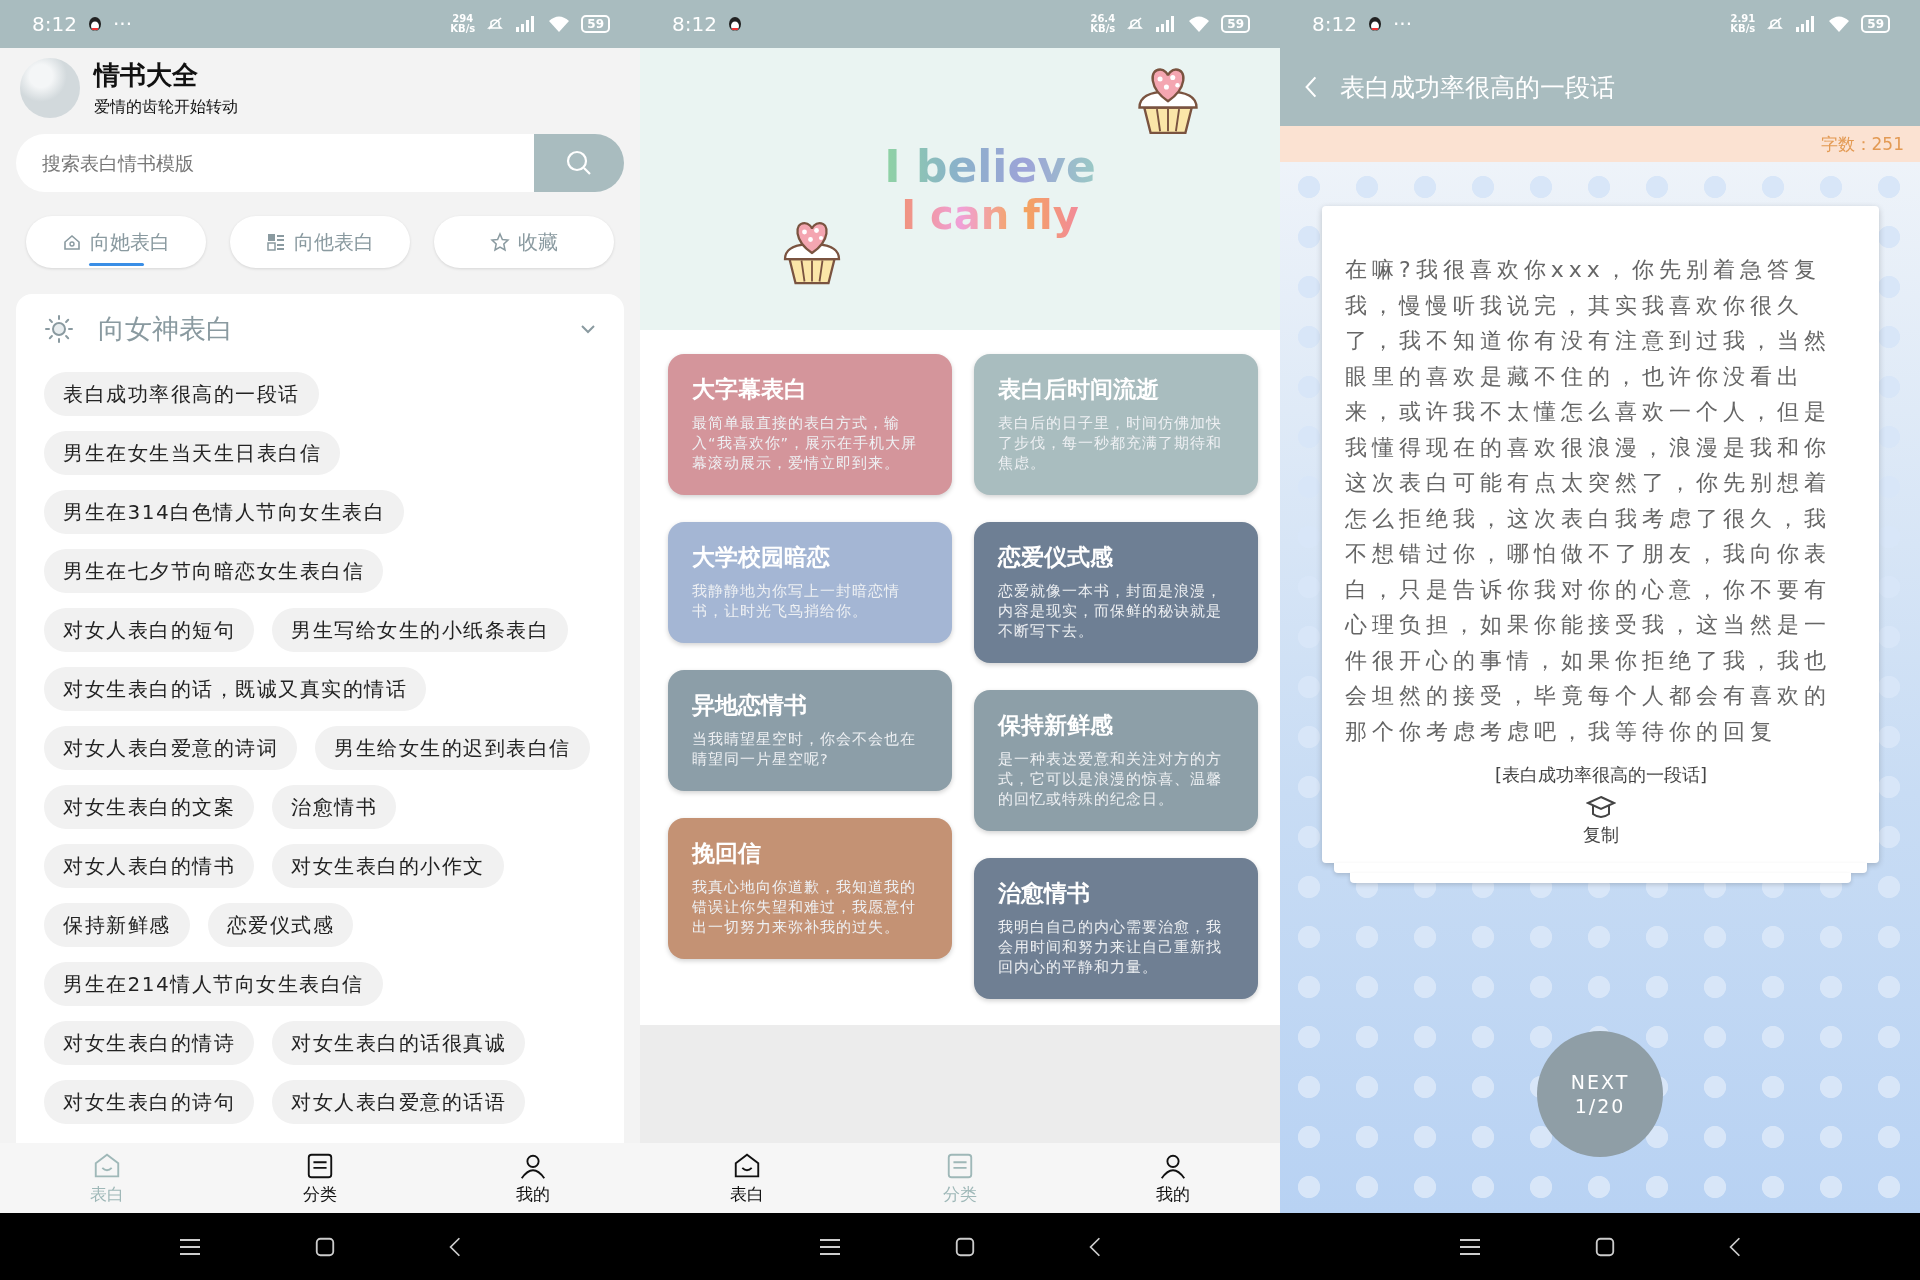  What do you see at coordinates (1600, 775) in the screenshot?
I see `letter-caption: [表白成功率很高的一段话]` at bounding box center [1600, 775].